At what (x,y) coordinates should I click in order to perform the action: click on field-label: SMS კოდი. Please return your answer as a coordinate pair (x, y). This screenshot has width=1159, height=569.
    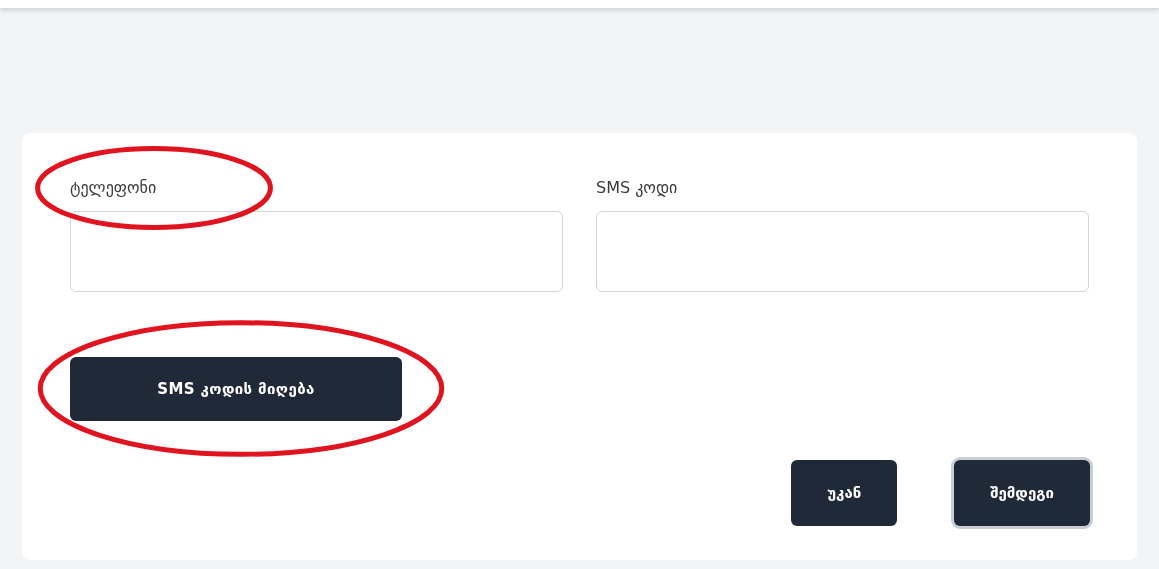
    Looking at the image, I should click on (637, 188).